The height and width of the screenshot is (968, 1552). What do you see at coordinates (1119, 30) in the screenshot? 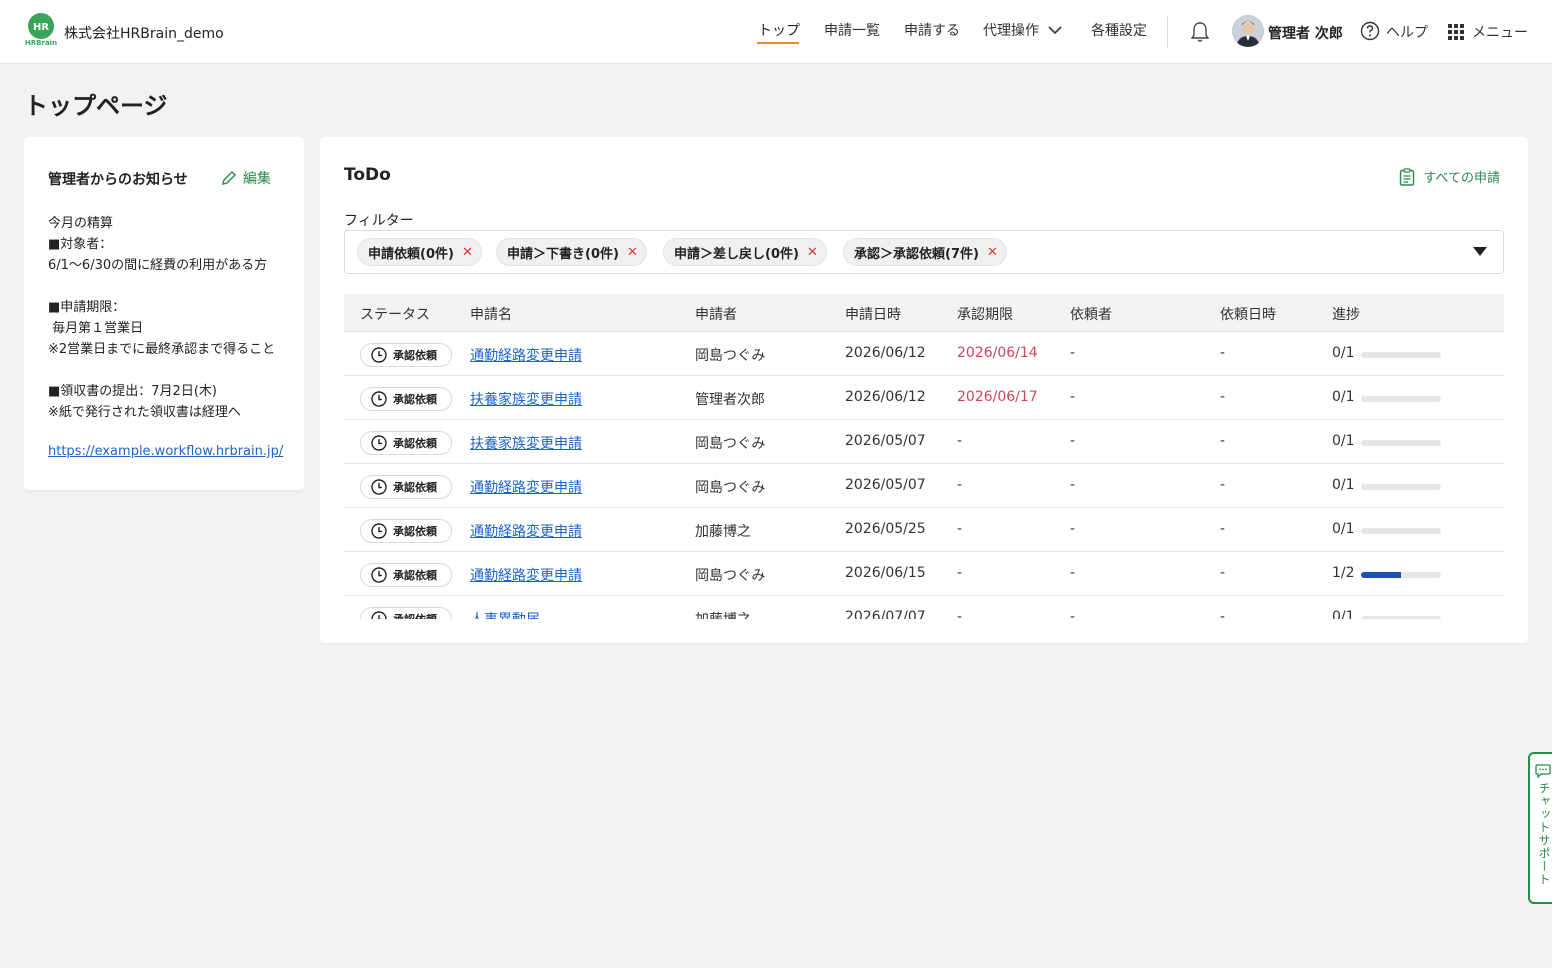
I see `nav-settings: 各種設定` at bounding box center [1119, 30].